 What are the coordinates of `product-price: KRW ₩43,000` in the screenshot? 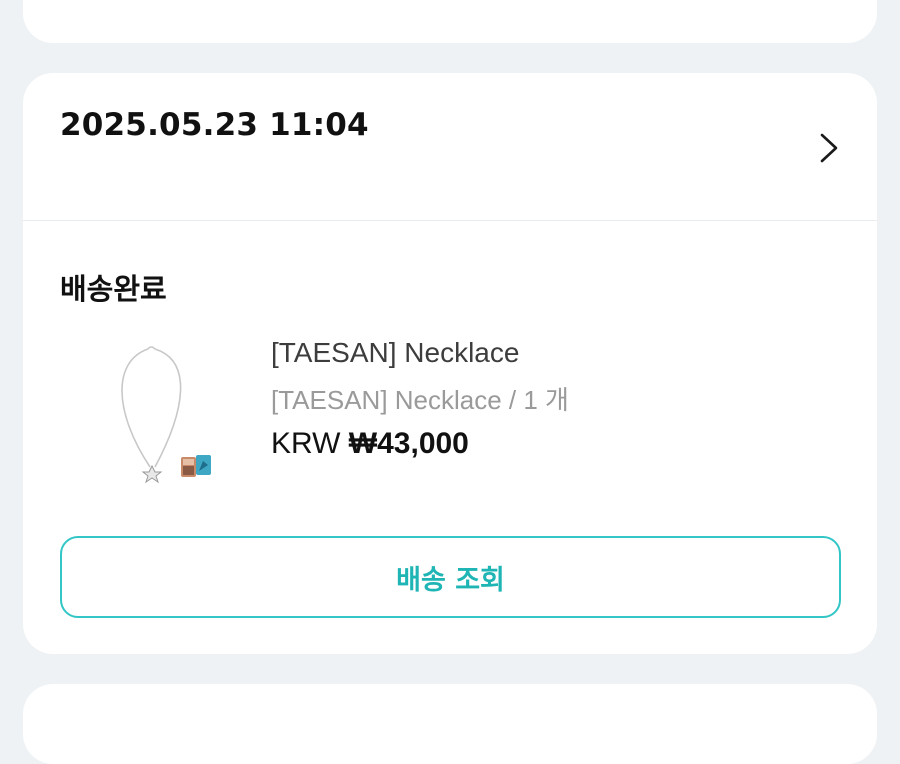 It's located at (370, 444).